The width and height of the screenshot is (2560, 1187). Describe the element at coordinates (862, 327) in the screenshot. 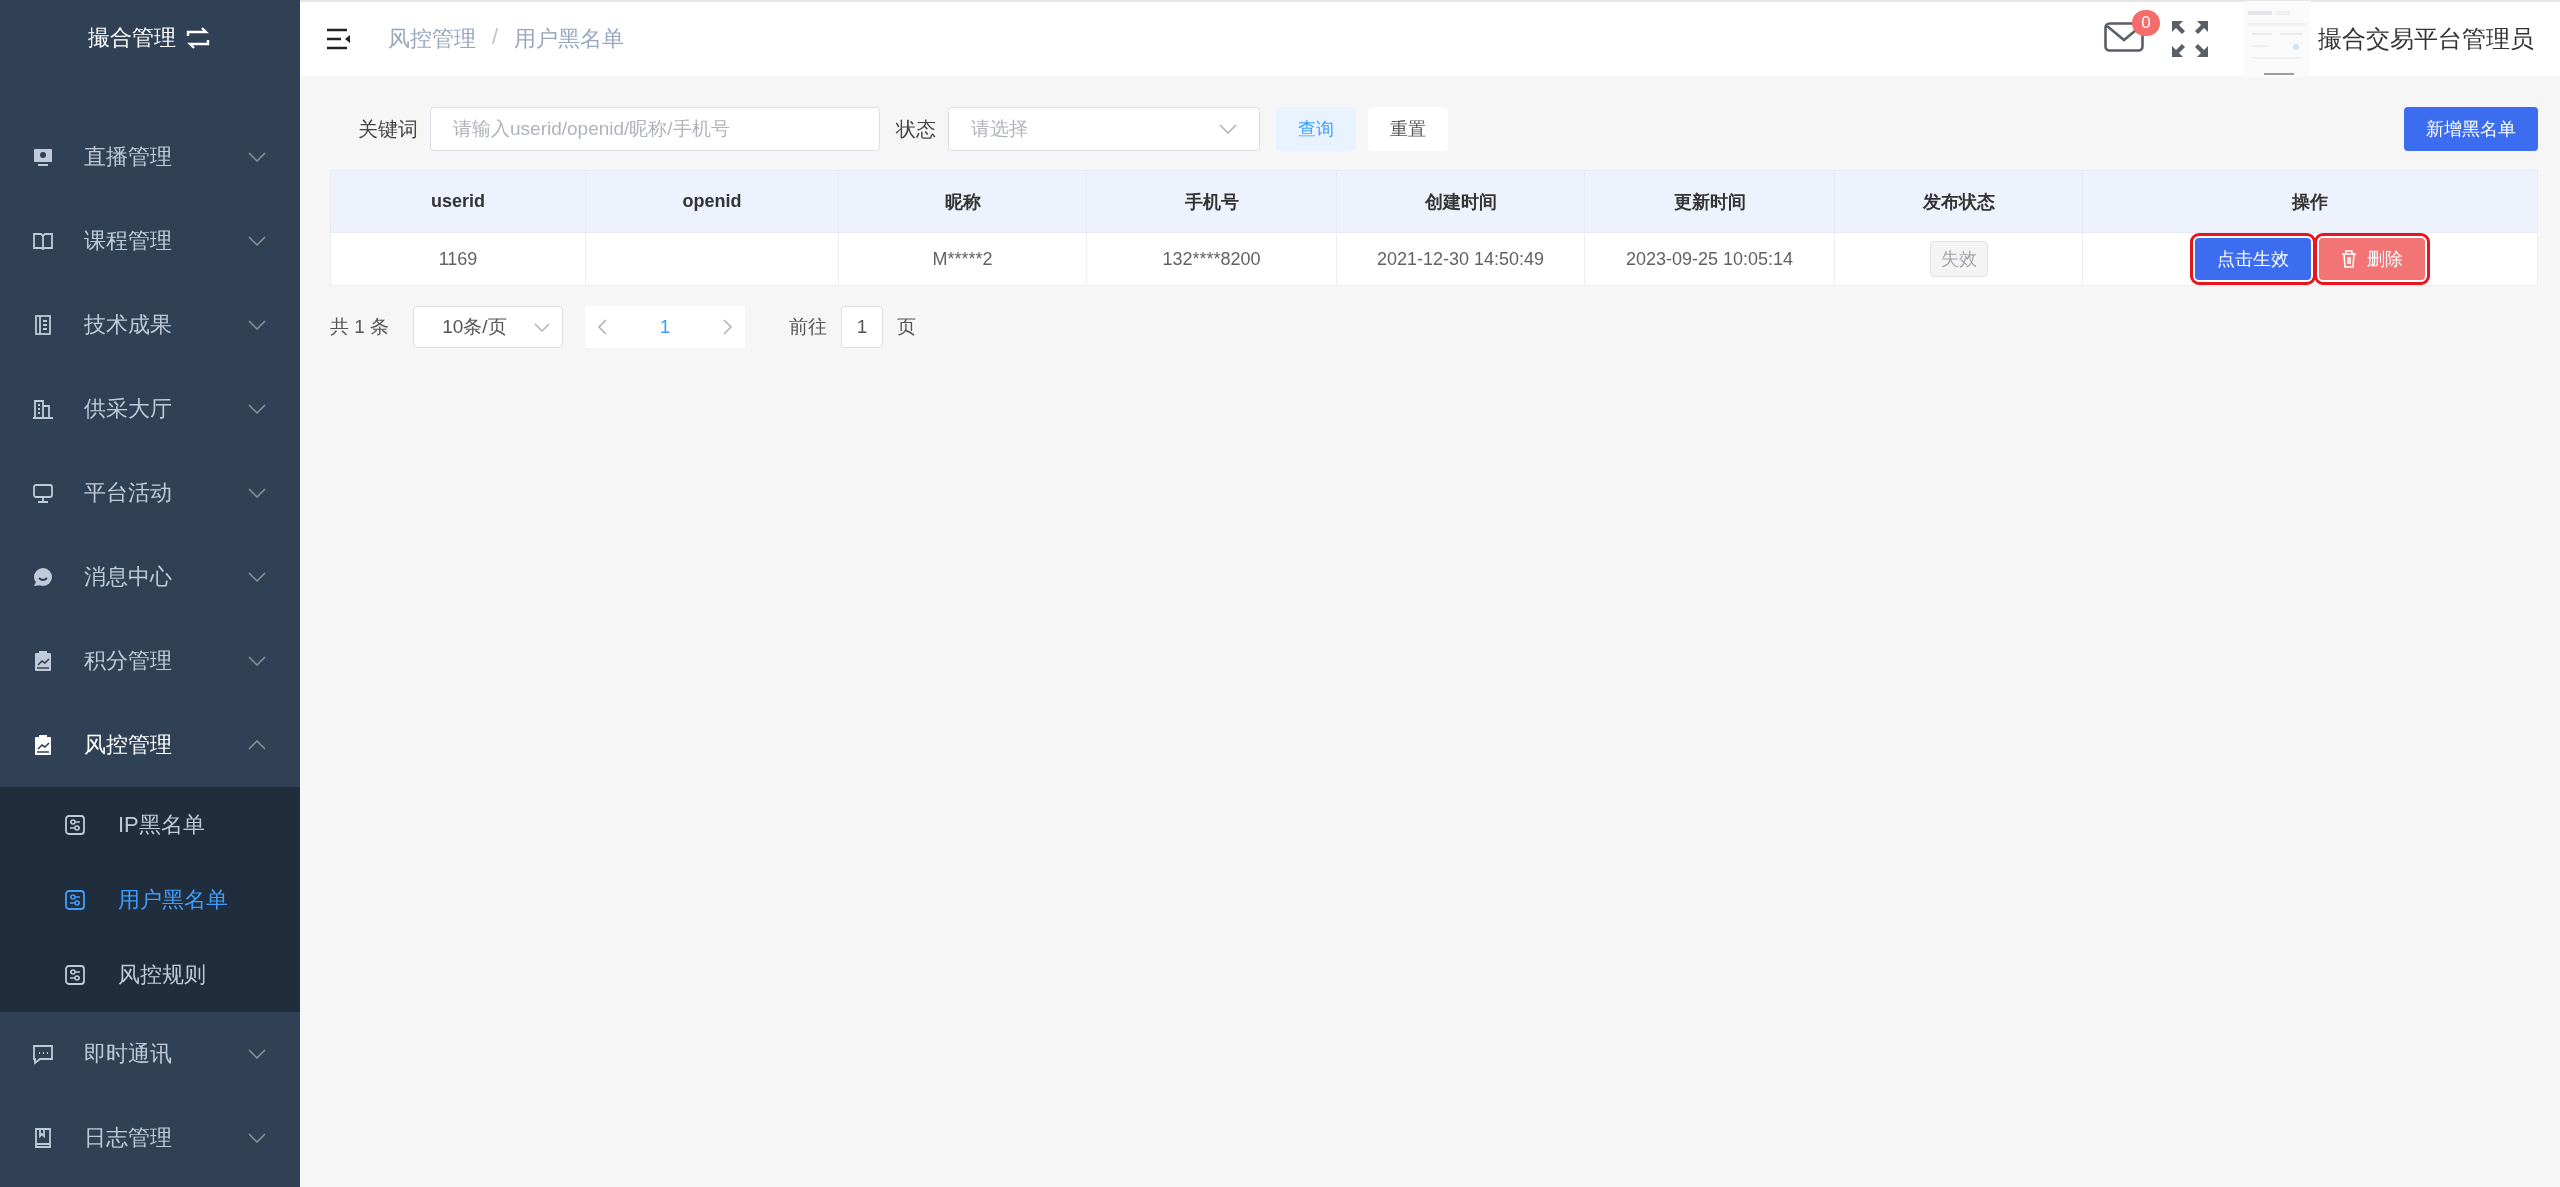

I see `goto-page-field: 1` at that location.